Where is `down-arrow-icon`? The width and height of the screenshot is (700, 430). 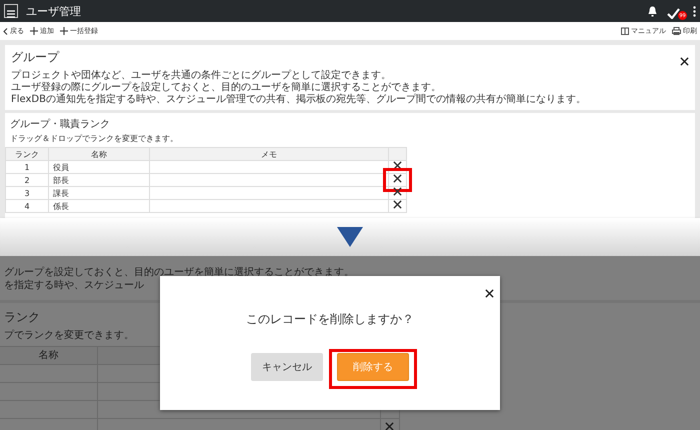
down-arrow-icon is located at coordinates (350, 237).